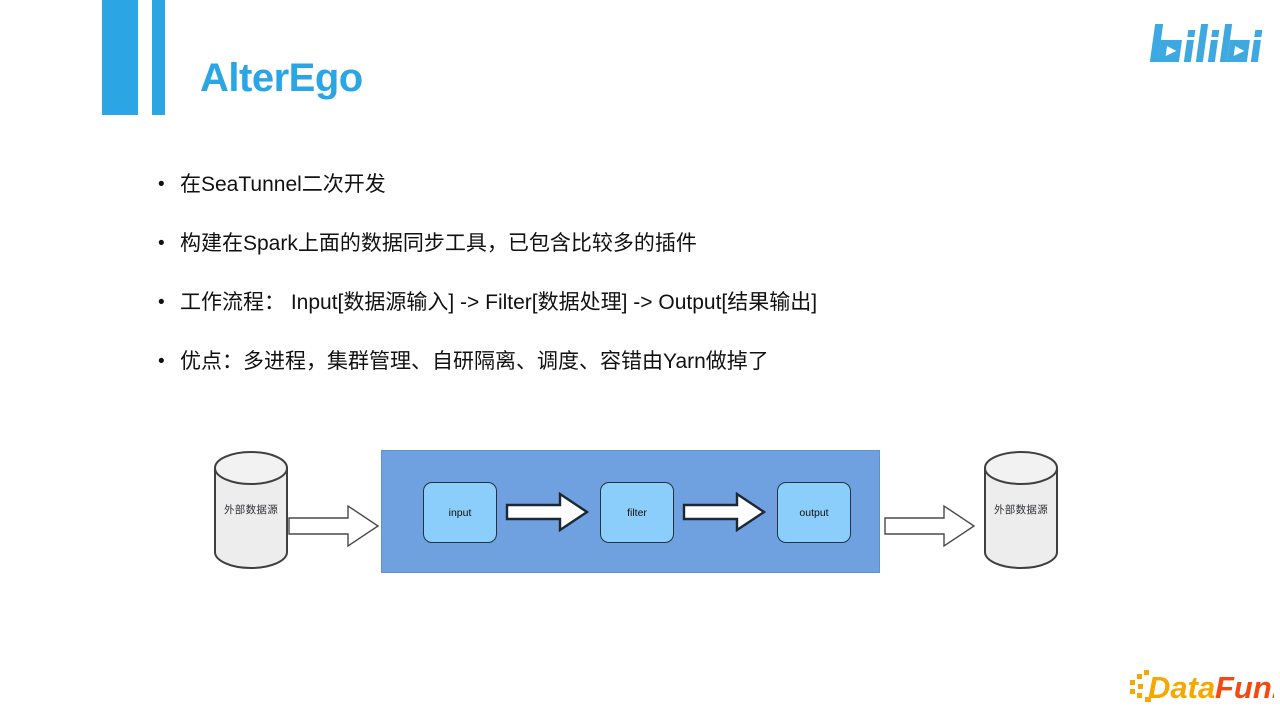 Image resolution: width=1280 pixels, height=720 pixels. I want to click on sink-database-cylinder: 外部数据源, so click(1021, 510).